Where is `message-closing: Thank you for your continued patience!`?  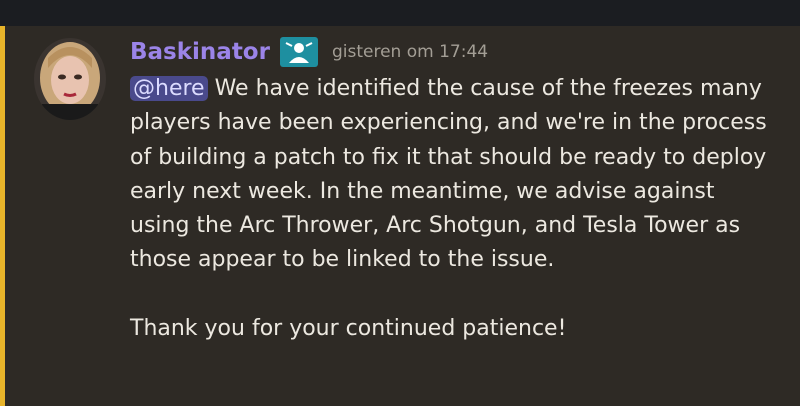 message-closing: Thank you for your continued patience! is located at coordinates (348, 329).